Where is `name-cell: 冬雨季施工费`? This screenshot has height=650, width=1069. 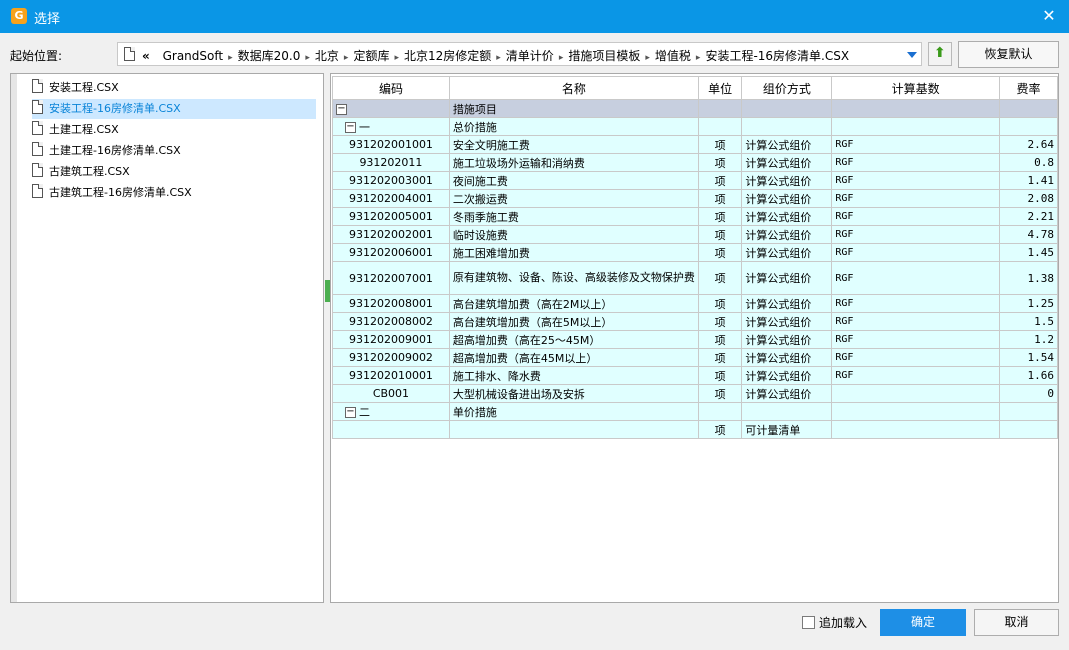 name-cell: 冬雨季施工费 is located at coordinates (573, 216).